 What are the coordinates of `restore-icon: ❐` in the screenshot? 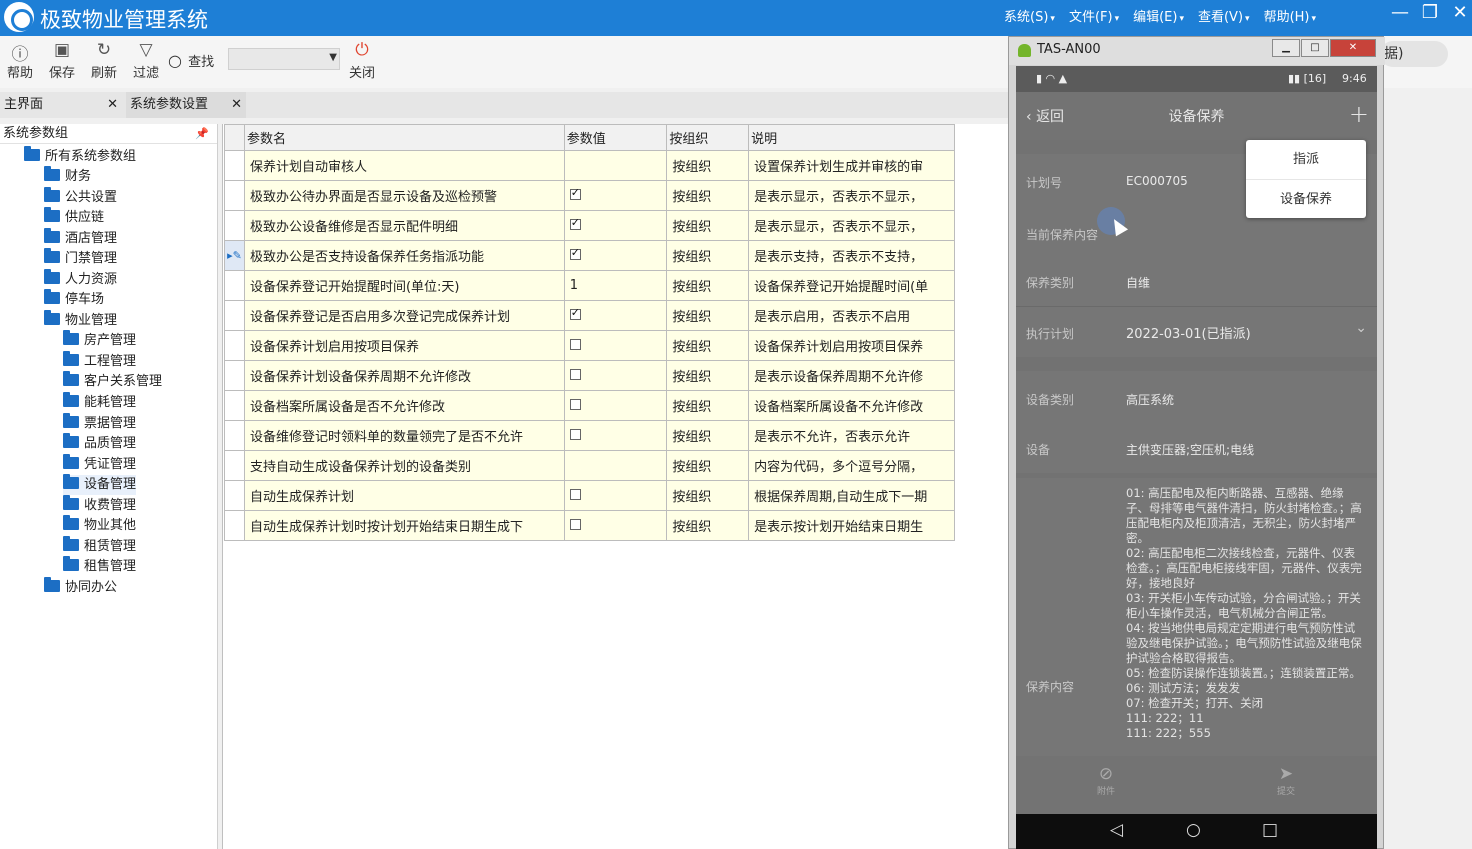 It's located at (1430, 12).